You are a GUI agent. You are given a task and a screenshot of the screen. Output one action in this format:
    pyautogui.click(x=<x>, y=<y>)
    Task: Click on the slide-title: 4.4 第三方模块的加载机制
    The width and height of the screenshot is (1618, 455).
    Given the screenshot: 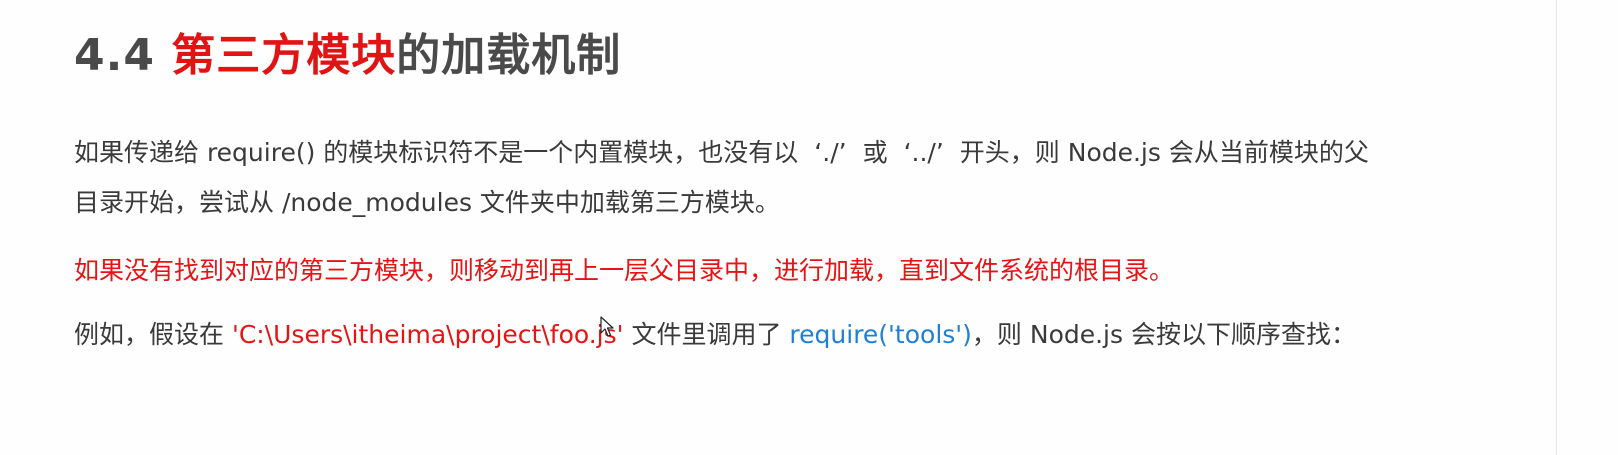 What is the action you would take?
    pyautogui.click(x=347, y=56)
    